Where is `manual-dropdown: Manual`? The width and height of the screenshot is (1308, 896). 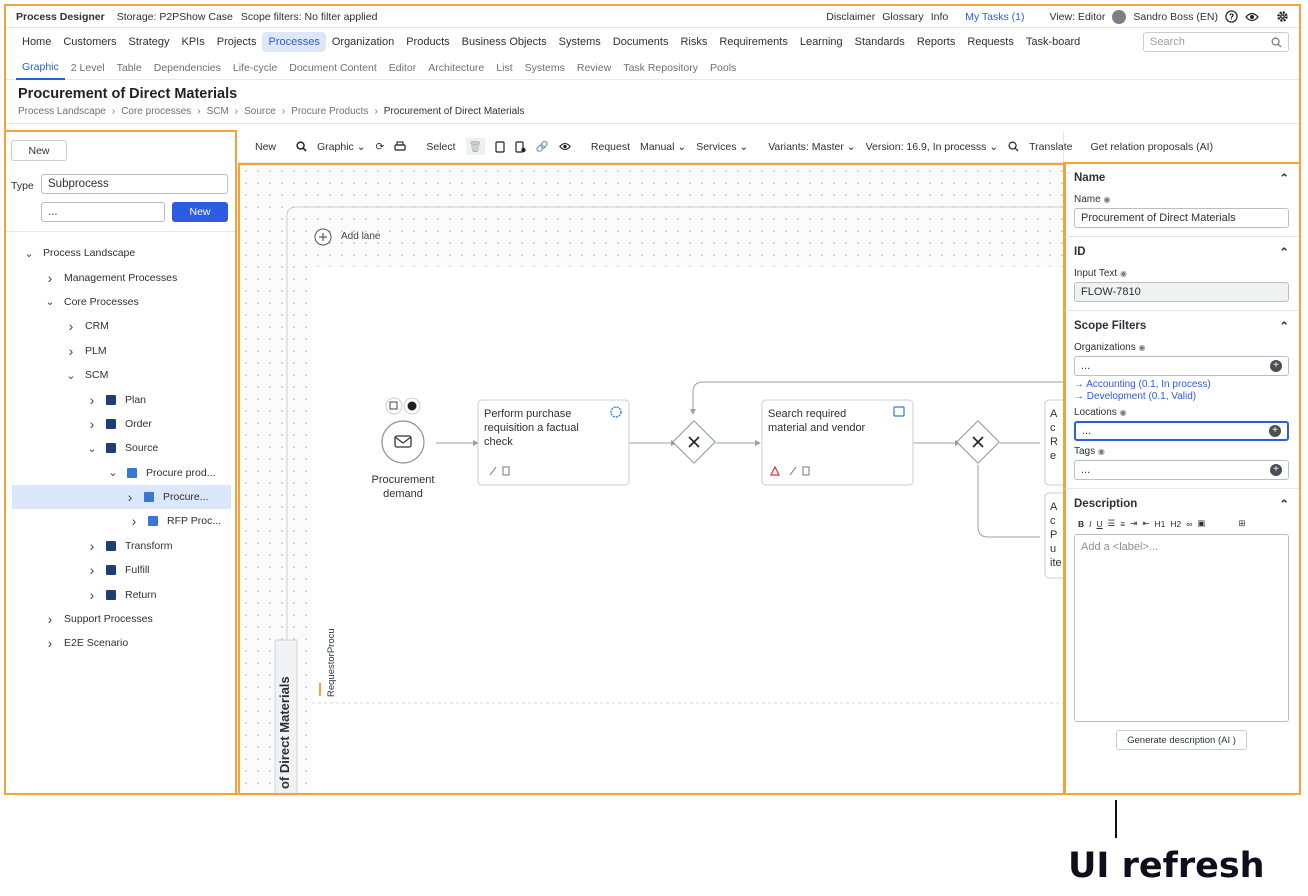
manual-dropdown: Manual is located at coordinates (663, 147).